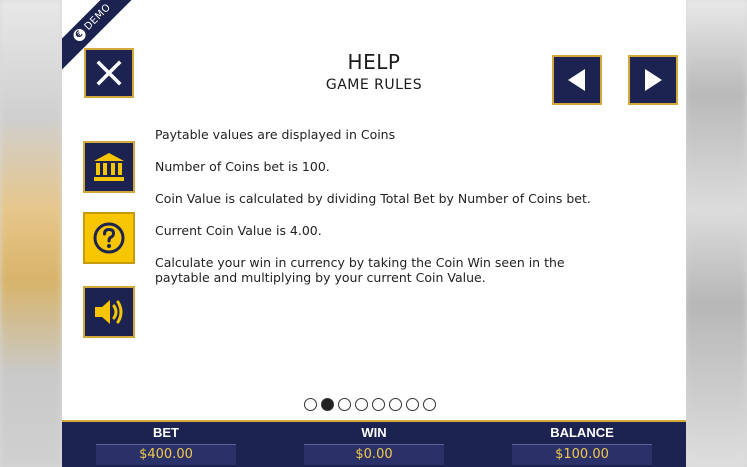 Image resolution: width=747 pixels, height=467 pixels. I want to click on help-button, so click(109, 238).